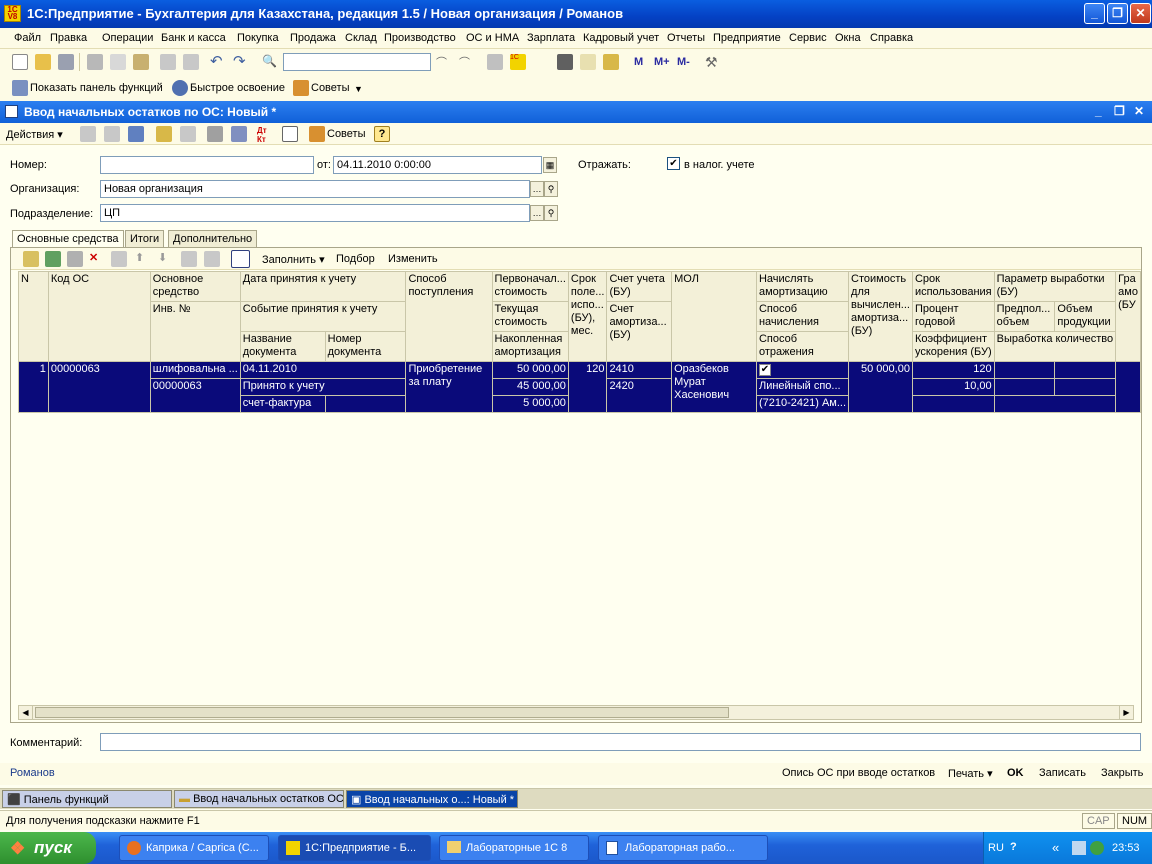 The image size is (1152, 864). What do you see at coordinates (355, 259) in the screenshot?
I see `pick-button: Подбор` at bounding box center [355, 259].